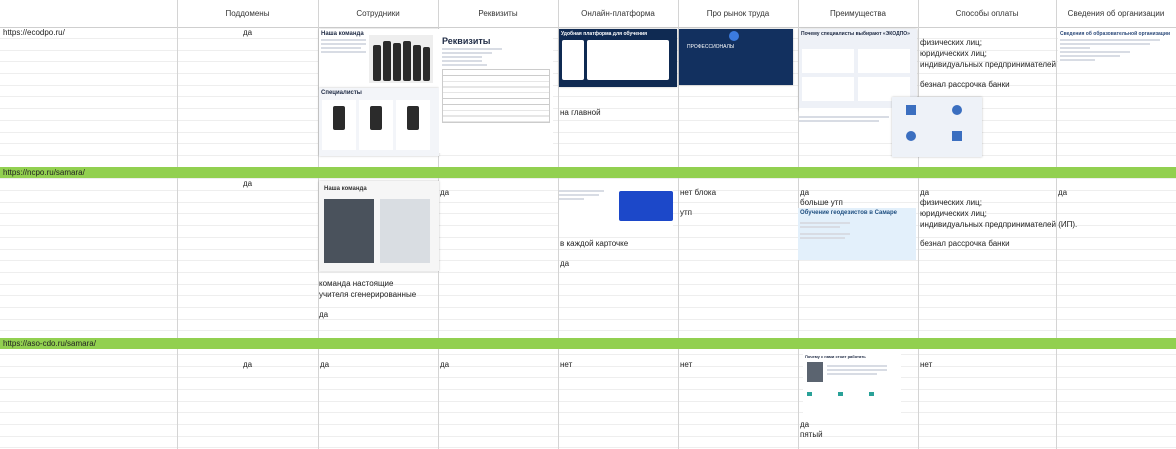  I want to click on screenshot-title: Почему специалисты выбирают «ЭКОДПО», so click(855, 34).